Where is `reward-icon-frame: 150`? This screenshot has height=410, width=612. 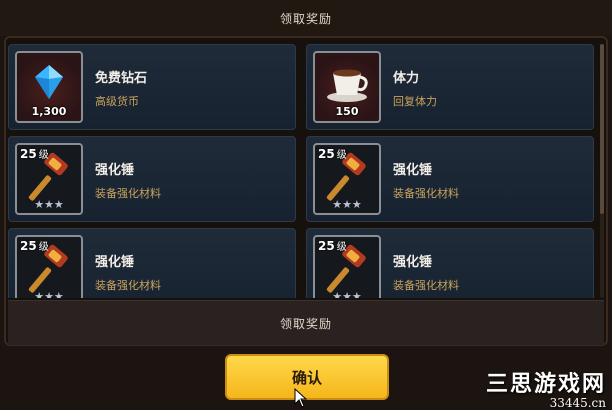
reward-icon-frame: 150 is located at coordinates (347, 87).